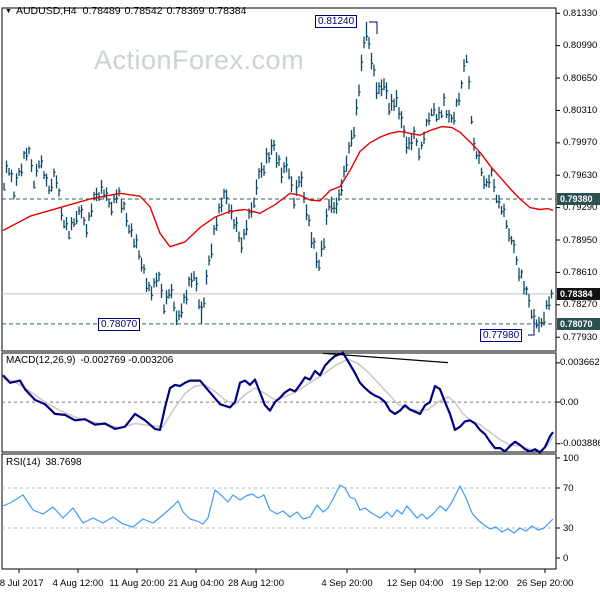 The height and width of the screenshot is (600, 600). Describe the element at coordinates (256, 583) in the screenshot. I see `time-axis-label: 28 Aug 12:00` at that location.